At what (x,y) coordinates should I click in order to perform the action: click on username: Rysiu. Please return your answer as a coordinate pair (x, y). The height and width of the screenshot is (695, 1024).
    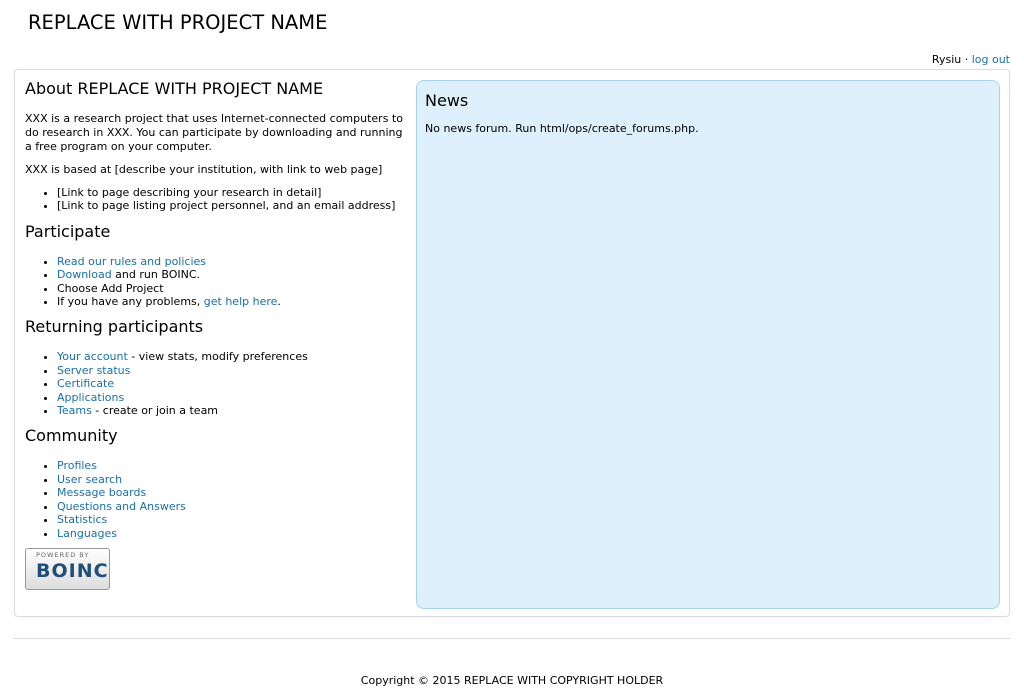
    Looking at the image, I should click on (946, 59).